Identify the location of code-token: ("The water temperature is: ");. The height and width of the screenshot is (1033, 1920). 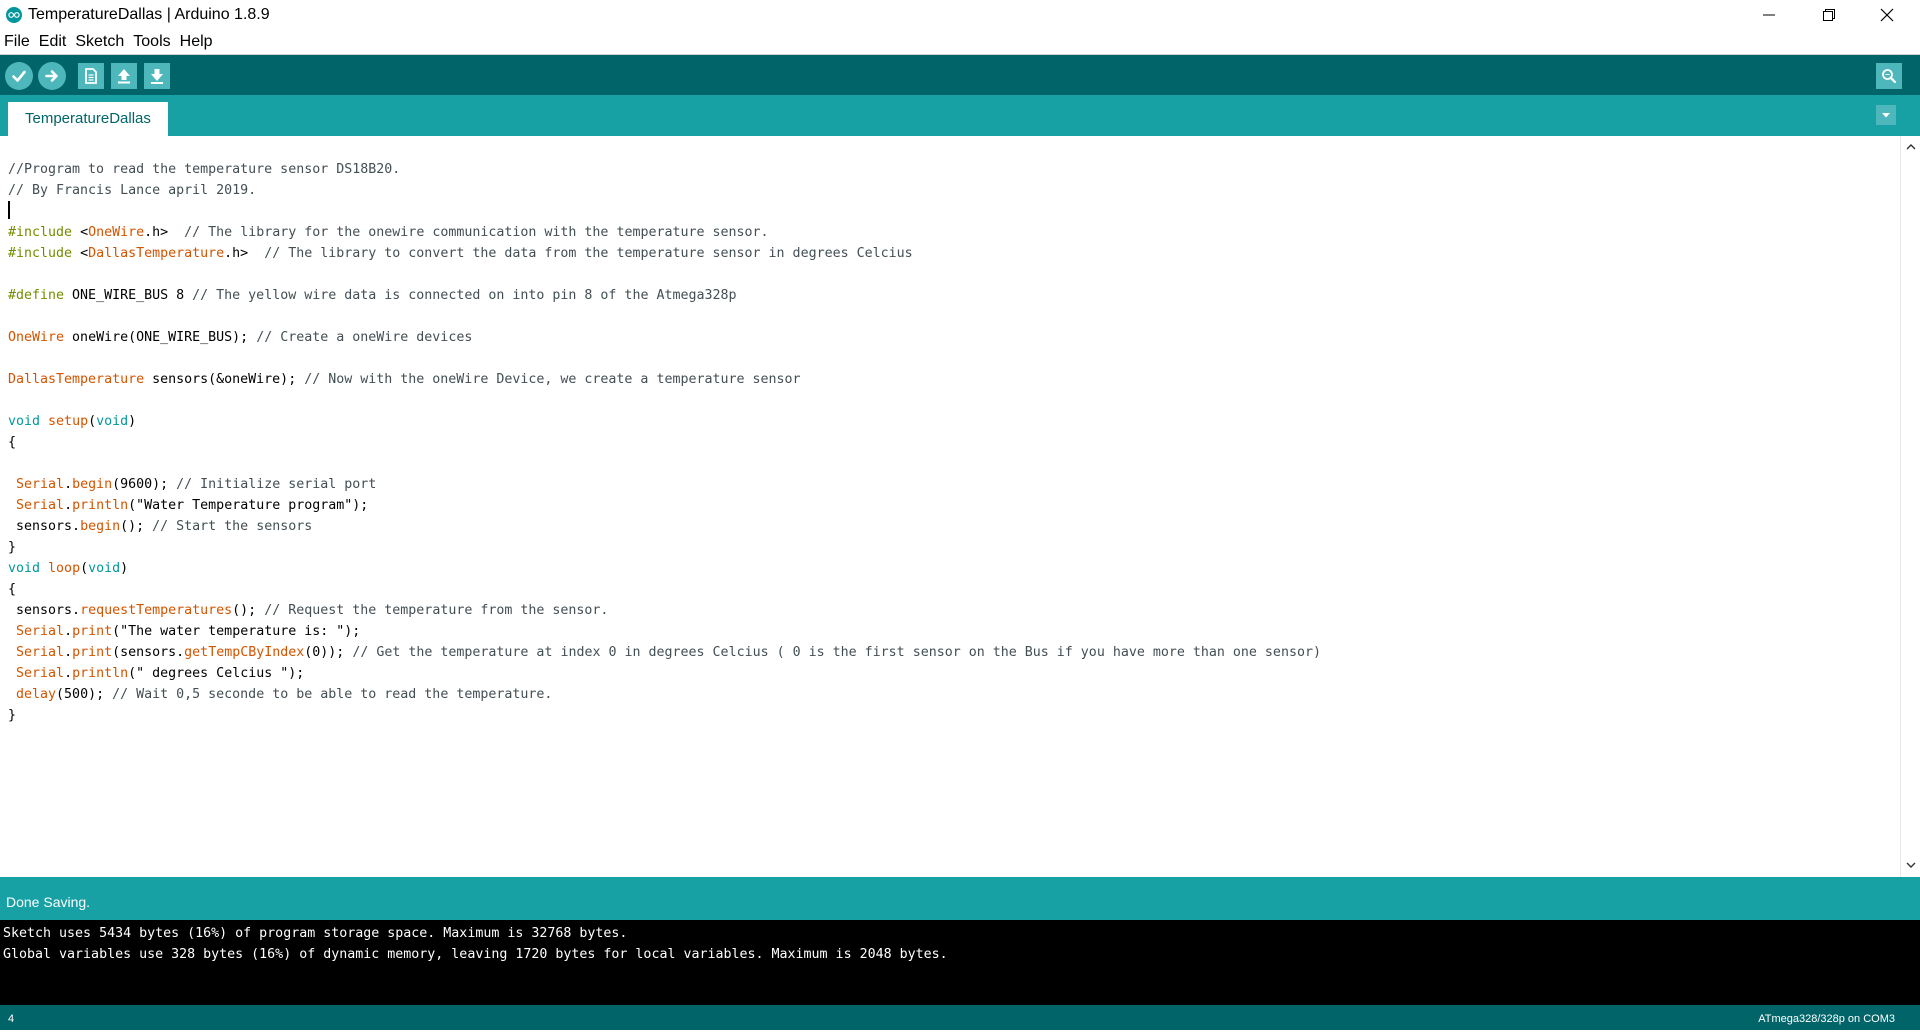
(236, 631).